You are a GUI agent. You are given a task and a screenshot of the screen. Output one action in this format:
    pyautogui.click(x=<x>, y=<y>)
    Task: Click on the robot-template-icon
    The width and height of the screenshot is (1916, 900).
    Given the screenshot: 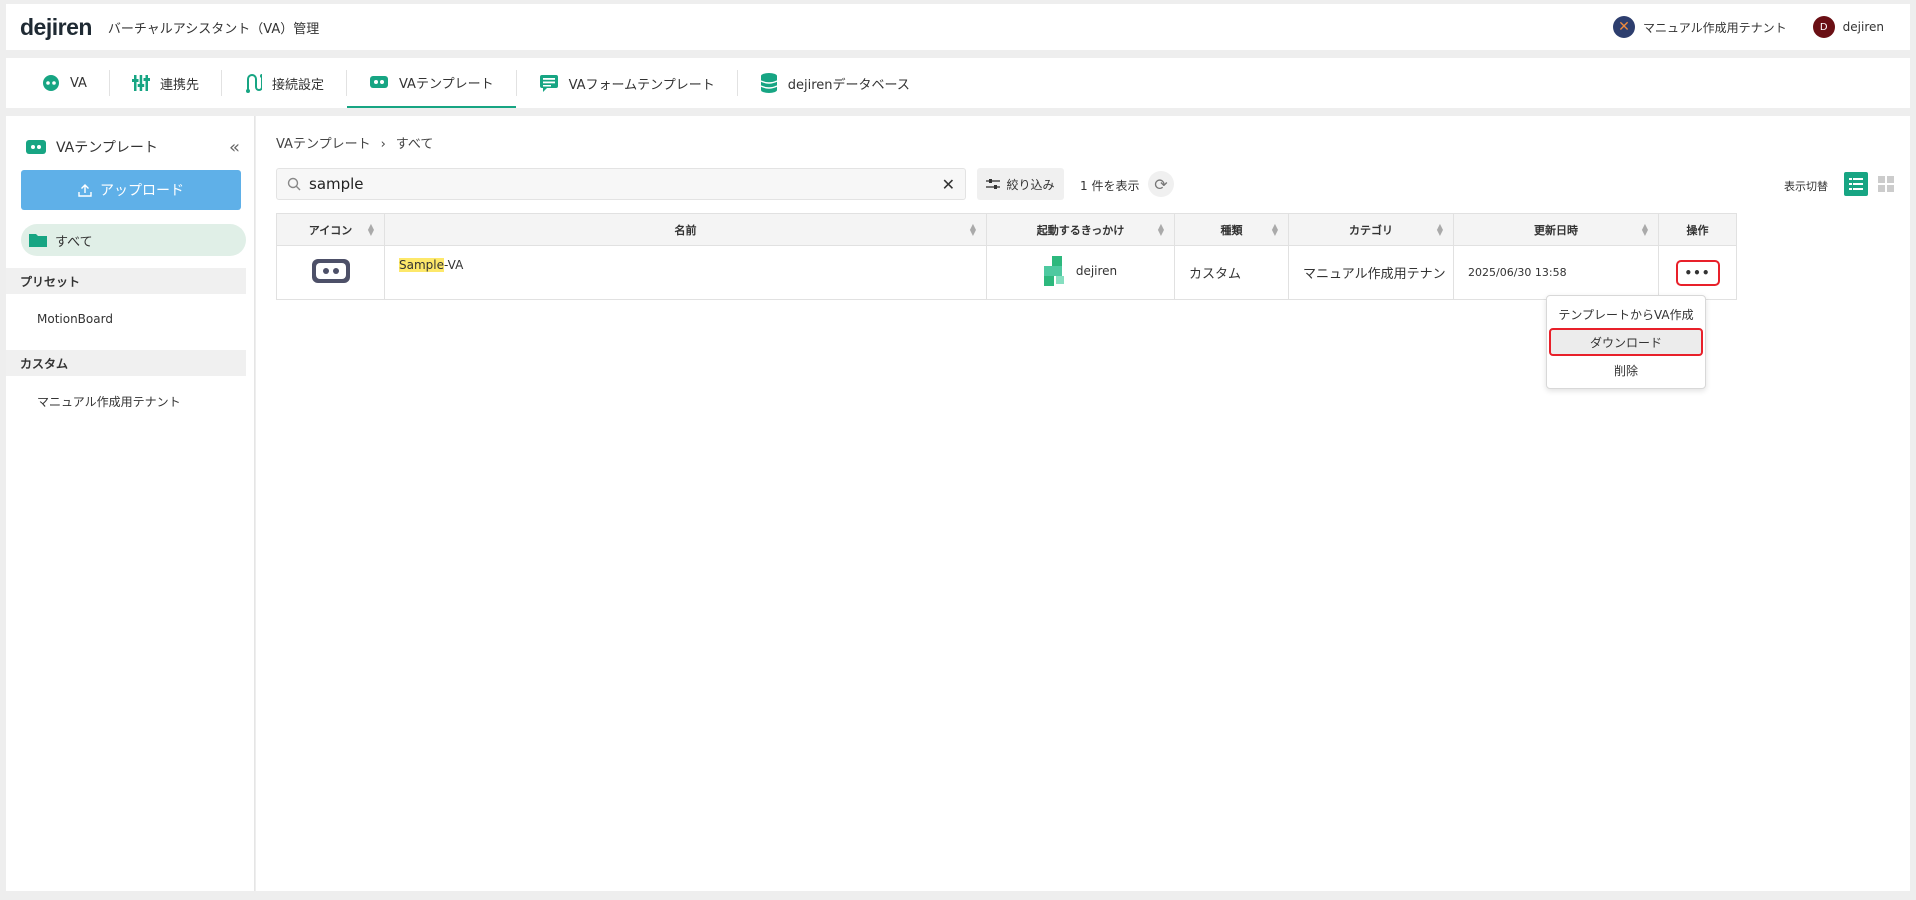 What is the action you would take?
    pyautogui.click(x=330, y=271)
    